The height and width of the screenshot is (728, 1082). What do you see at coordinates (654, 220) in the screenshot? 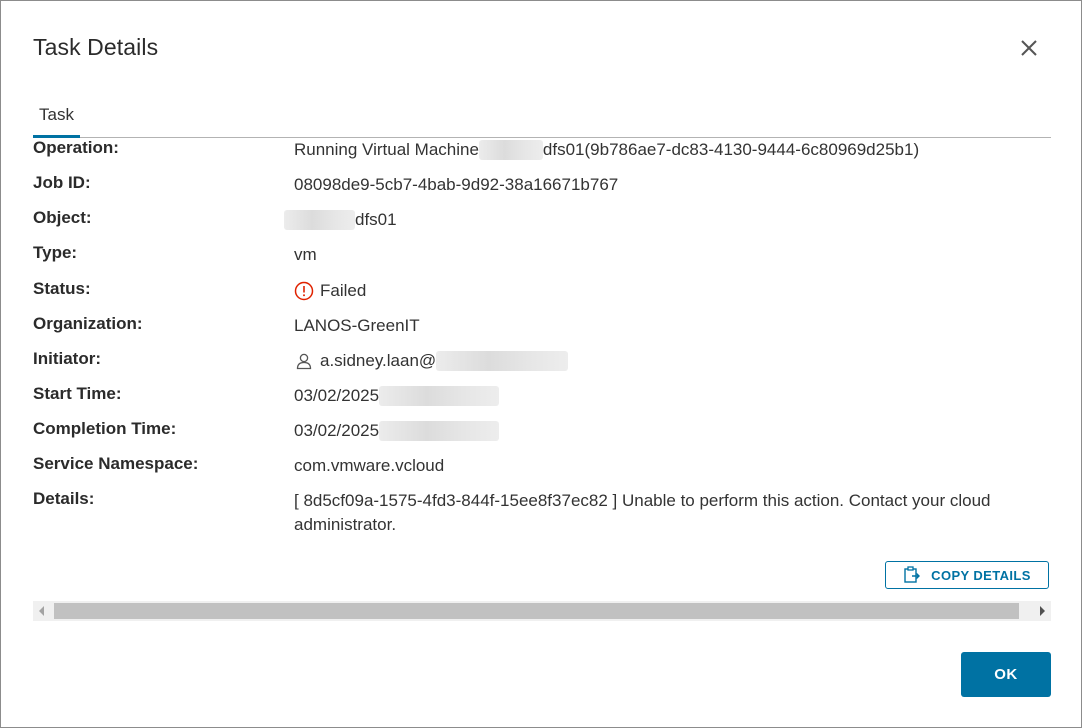
I see `object-value: dfs01` at bounding box center [654, 220].